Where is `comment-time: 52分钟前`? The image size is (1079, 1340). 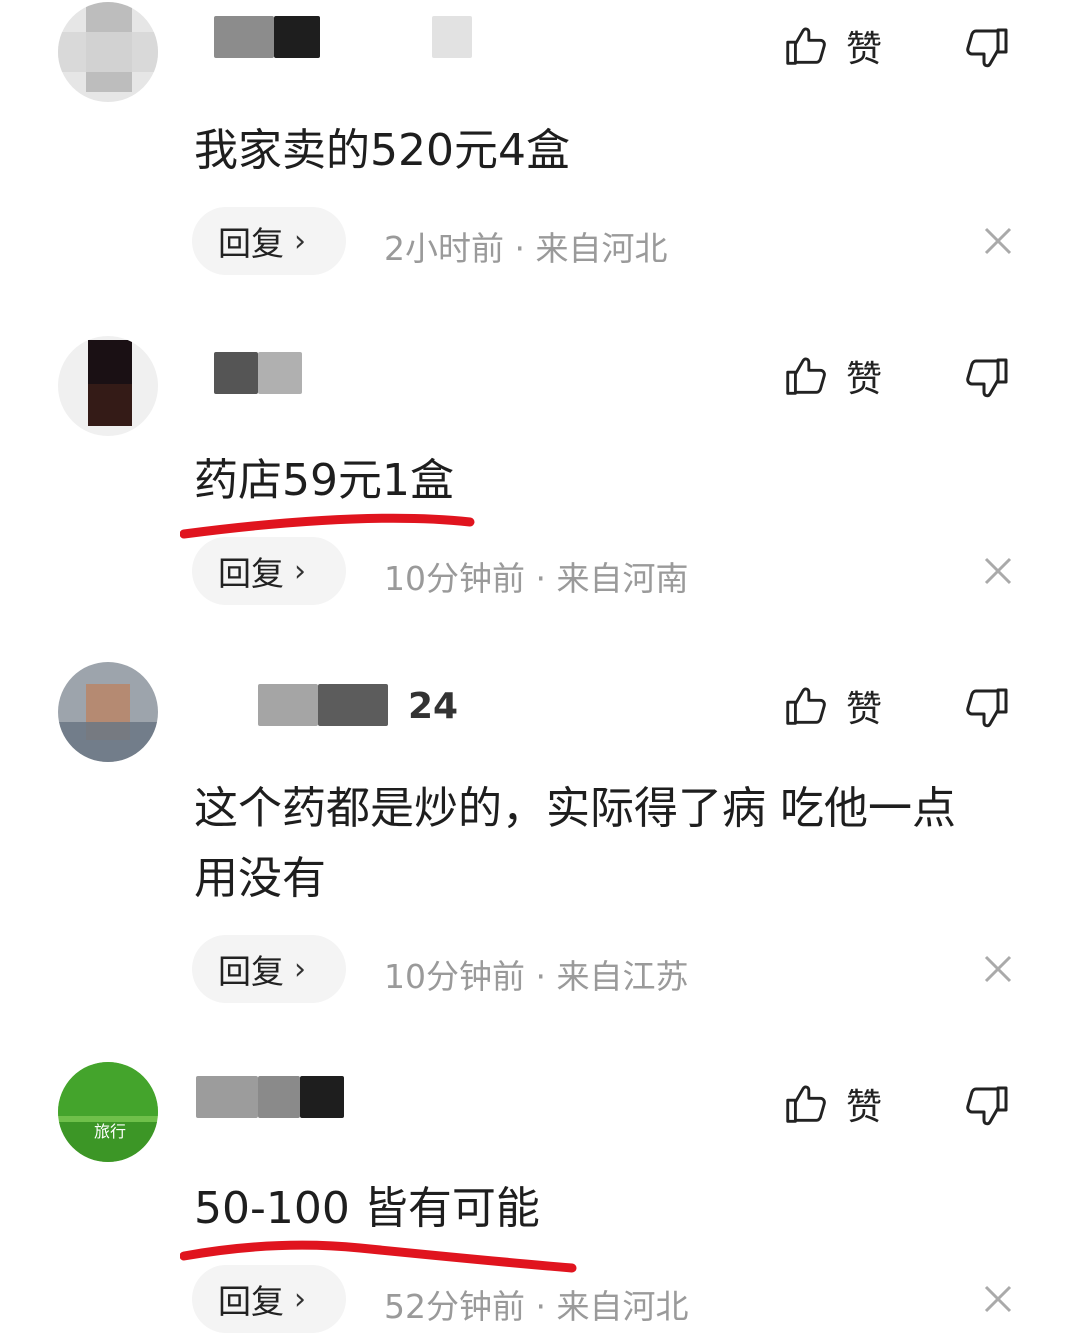
comment-time: 52分钟前 is located at coordinates (454, 1306).